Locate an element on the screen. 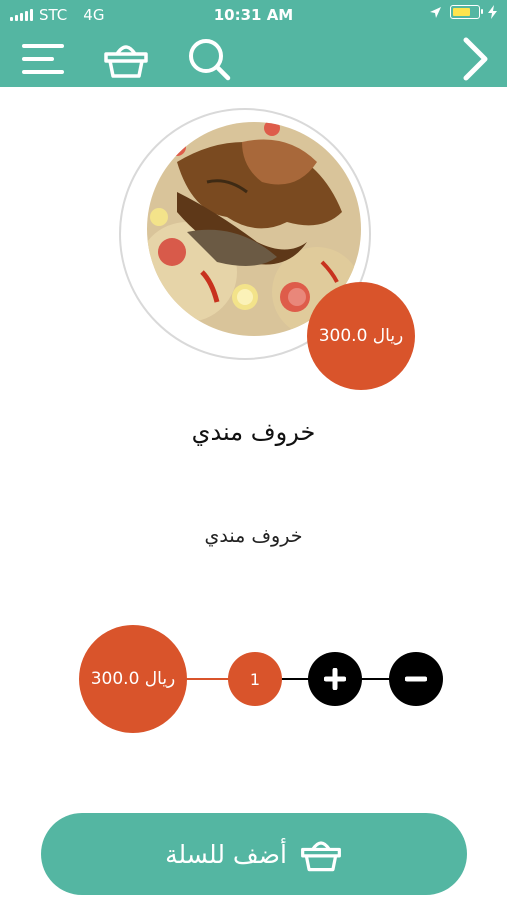  search-icon is located at coordinates (210, 59).